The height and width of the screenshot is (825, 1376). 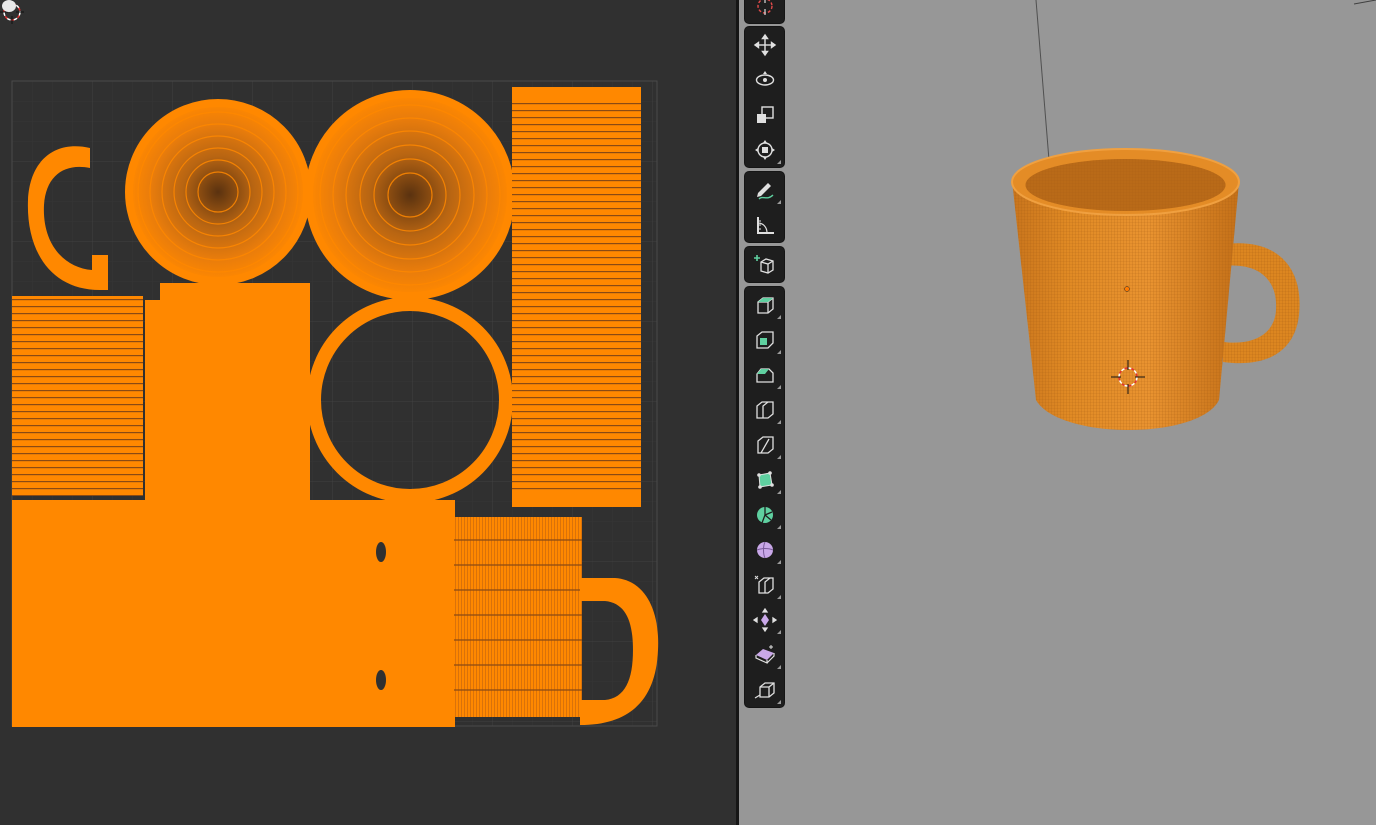 I want to click on tool-shear, so click(x=764, y=654).